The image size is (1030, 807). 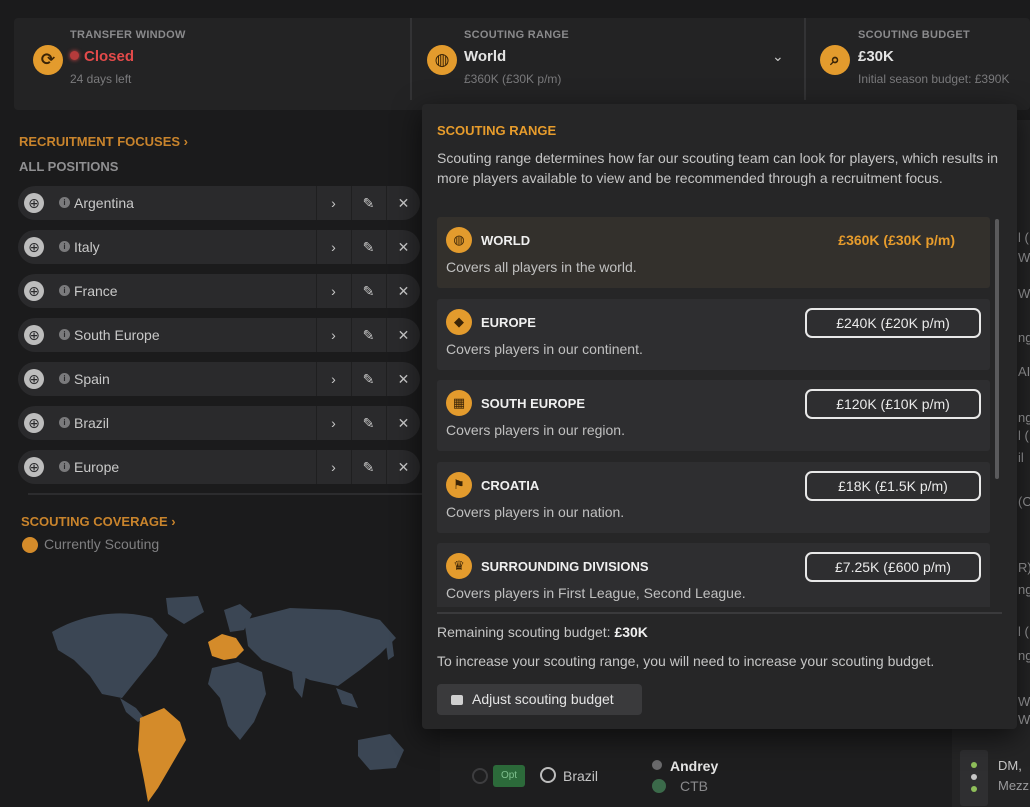 What do you see at coordinates (219, 467) in the screenshot?
I see `focus-row: ⊕ i Europe › ✎ ✕` at bounding box center [219, 467].